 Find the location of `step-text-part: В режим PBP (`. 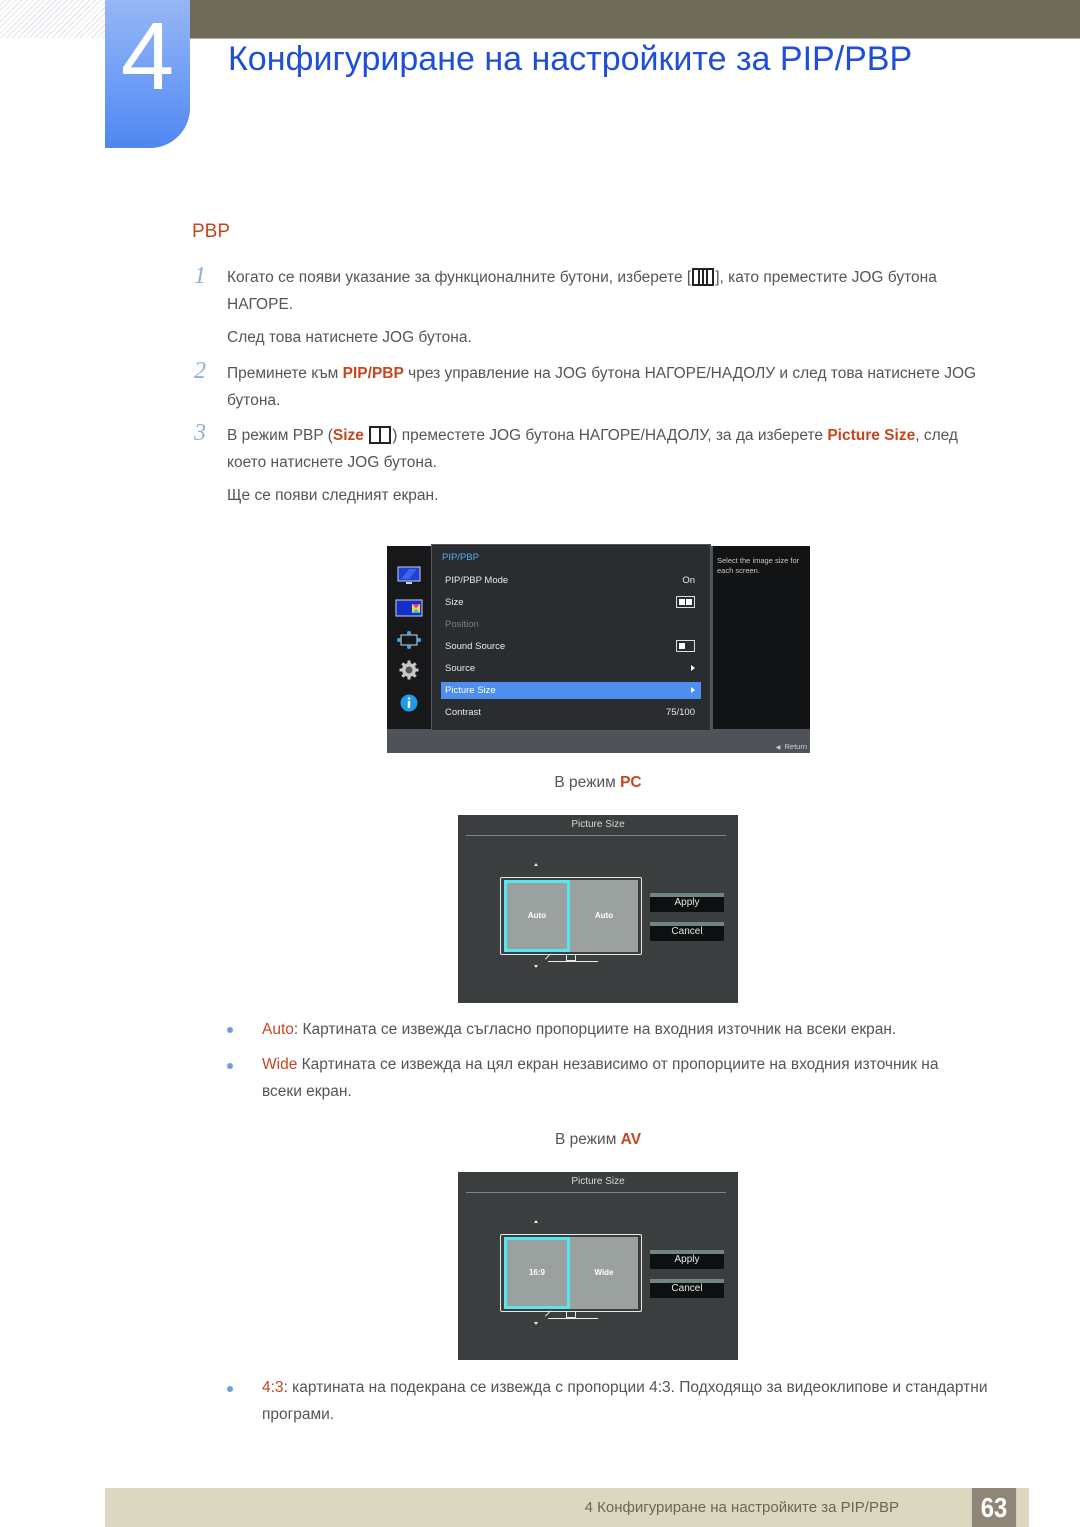

step-text-part: В режим PBP ( is located at coordinates (280, 435).